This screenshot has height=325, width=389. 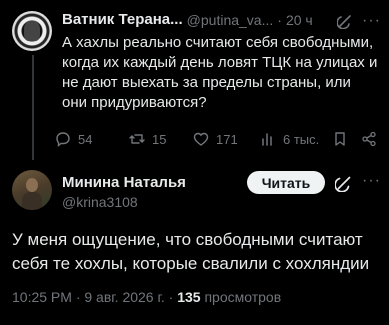 I want to click on views-button: 6 тыс., so click(x=289, y=139).